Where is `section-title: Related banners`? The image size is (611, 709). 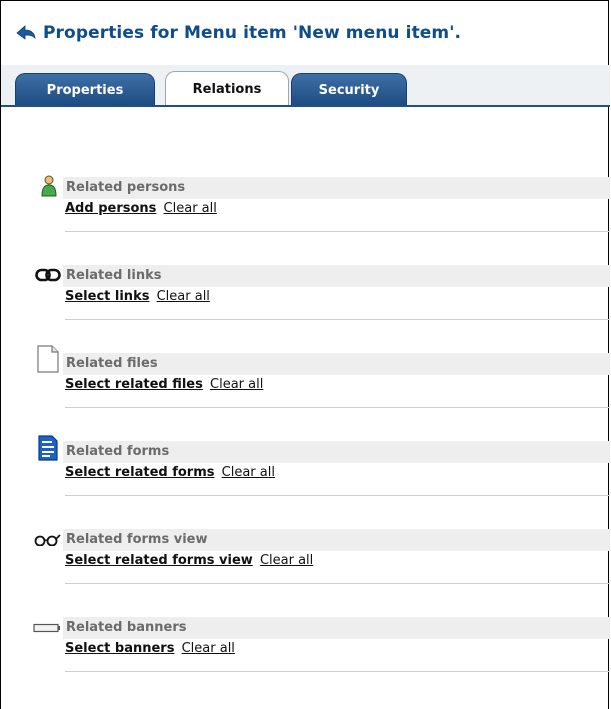
section-title: Related banners is located at coordinates (126, 627).